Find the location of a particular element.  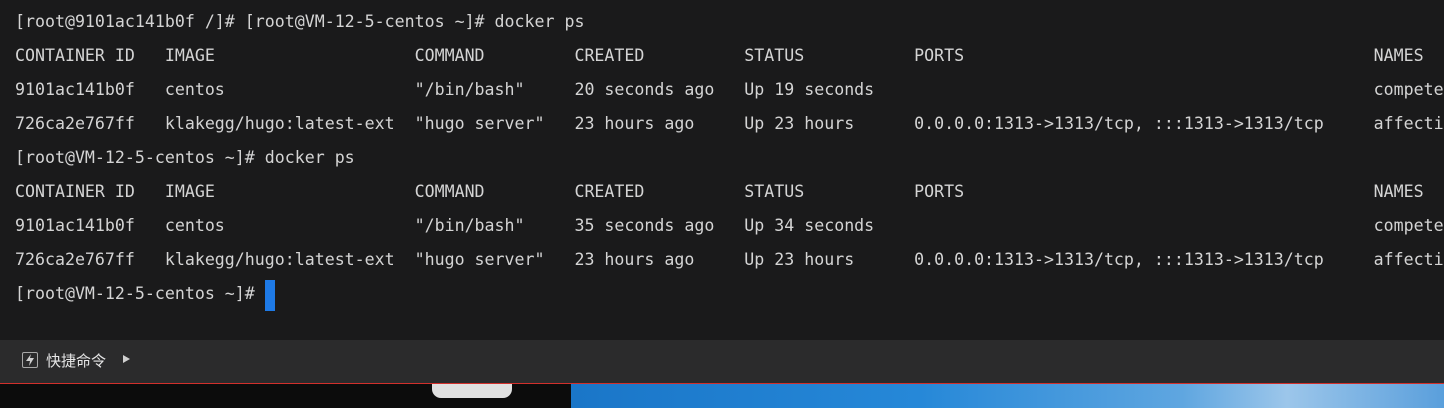

desktop-background is located at coordinates (722, 396).